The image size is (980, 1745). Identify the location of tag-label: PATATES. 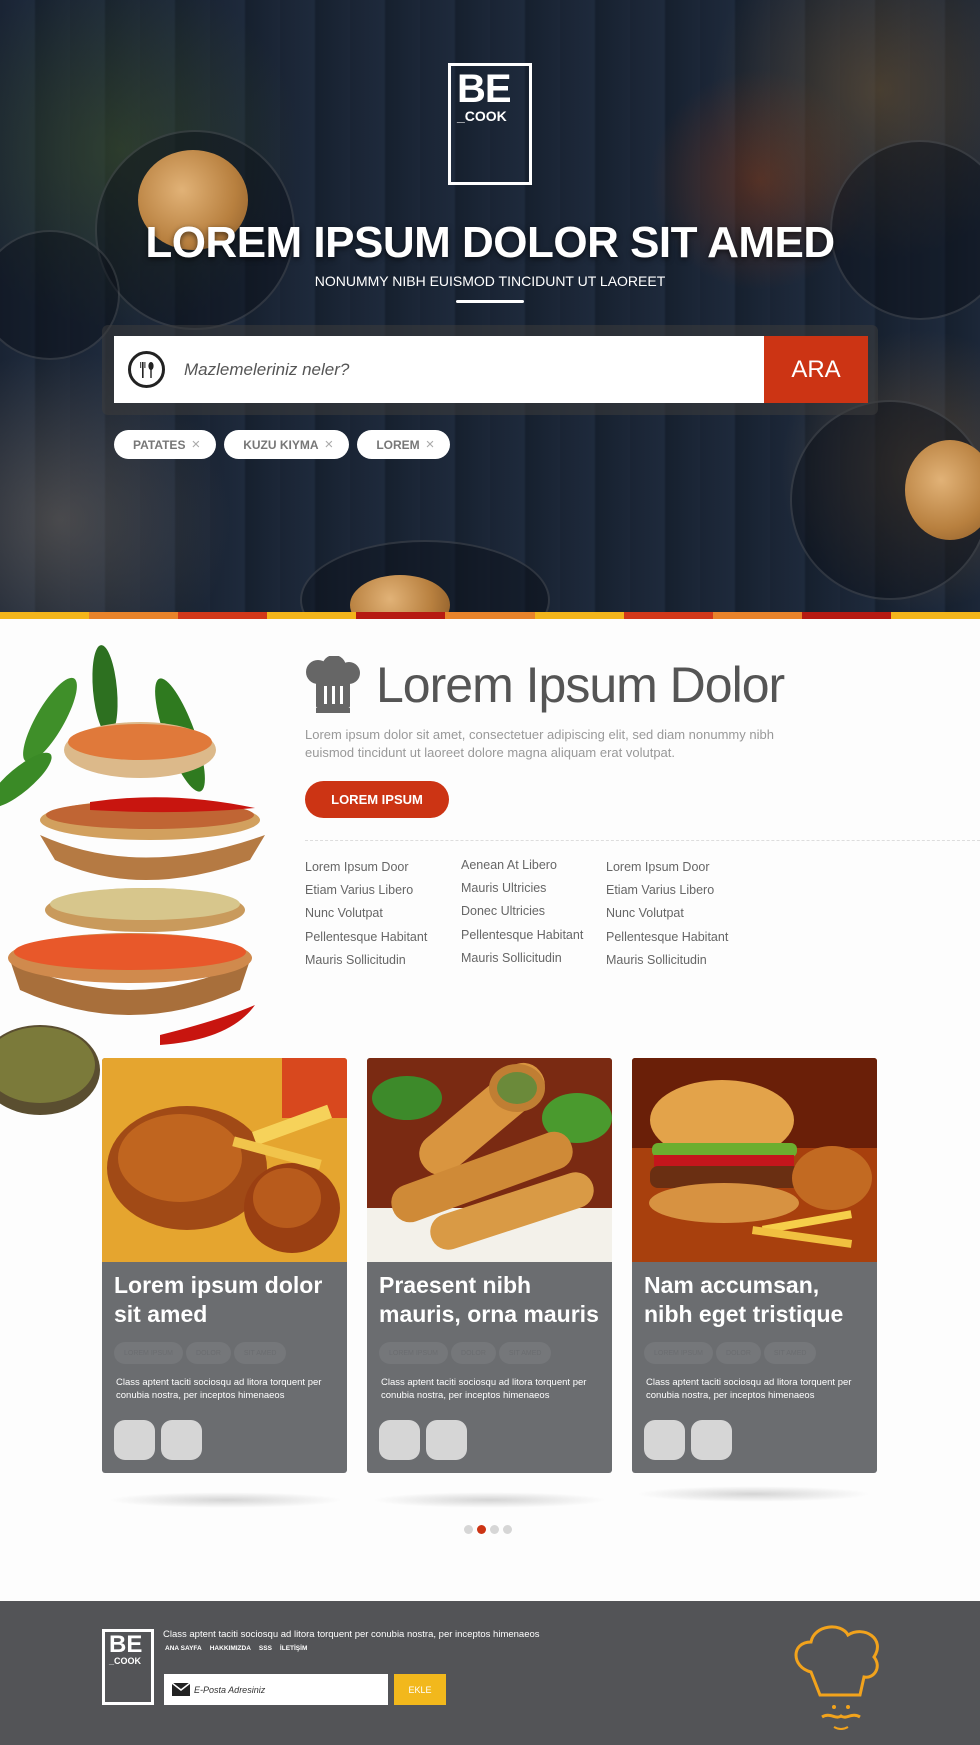
(159, 444).